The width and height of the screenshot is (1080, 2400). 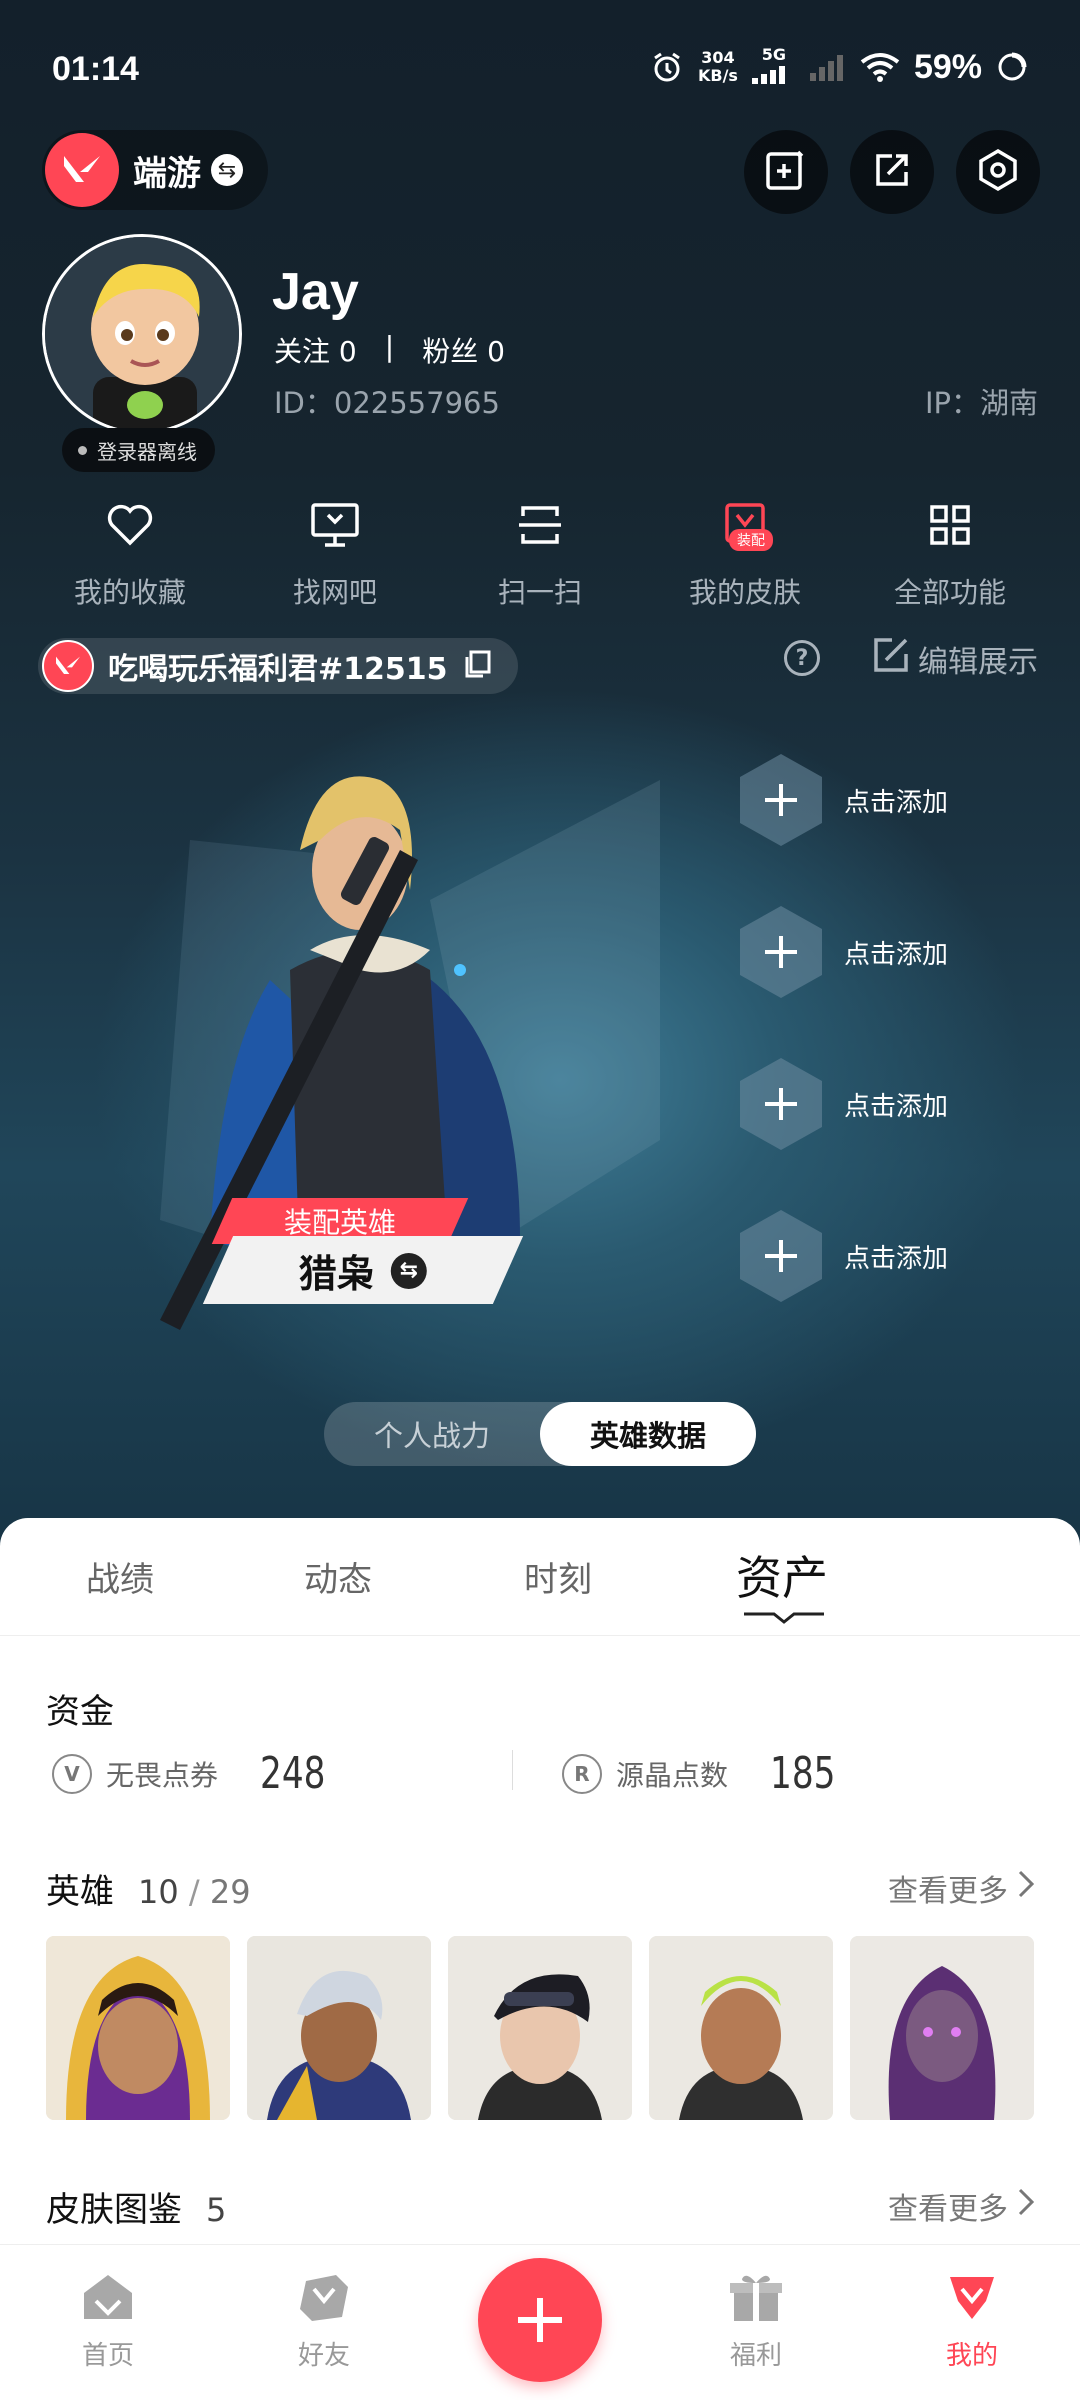 What do you see at coordinates (198, 1773) in the screenshot?
I see `fund-valorant-points: V 无畏点券 248` at bounding box center [198, 1773].